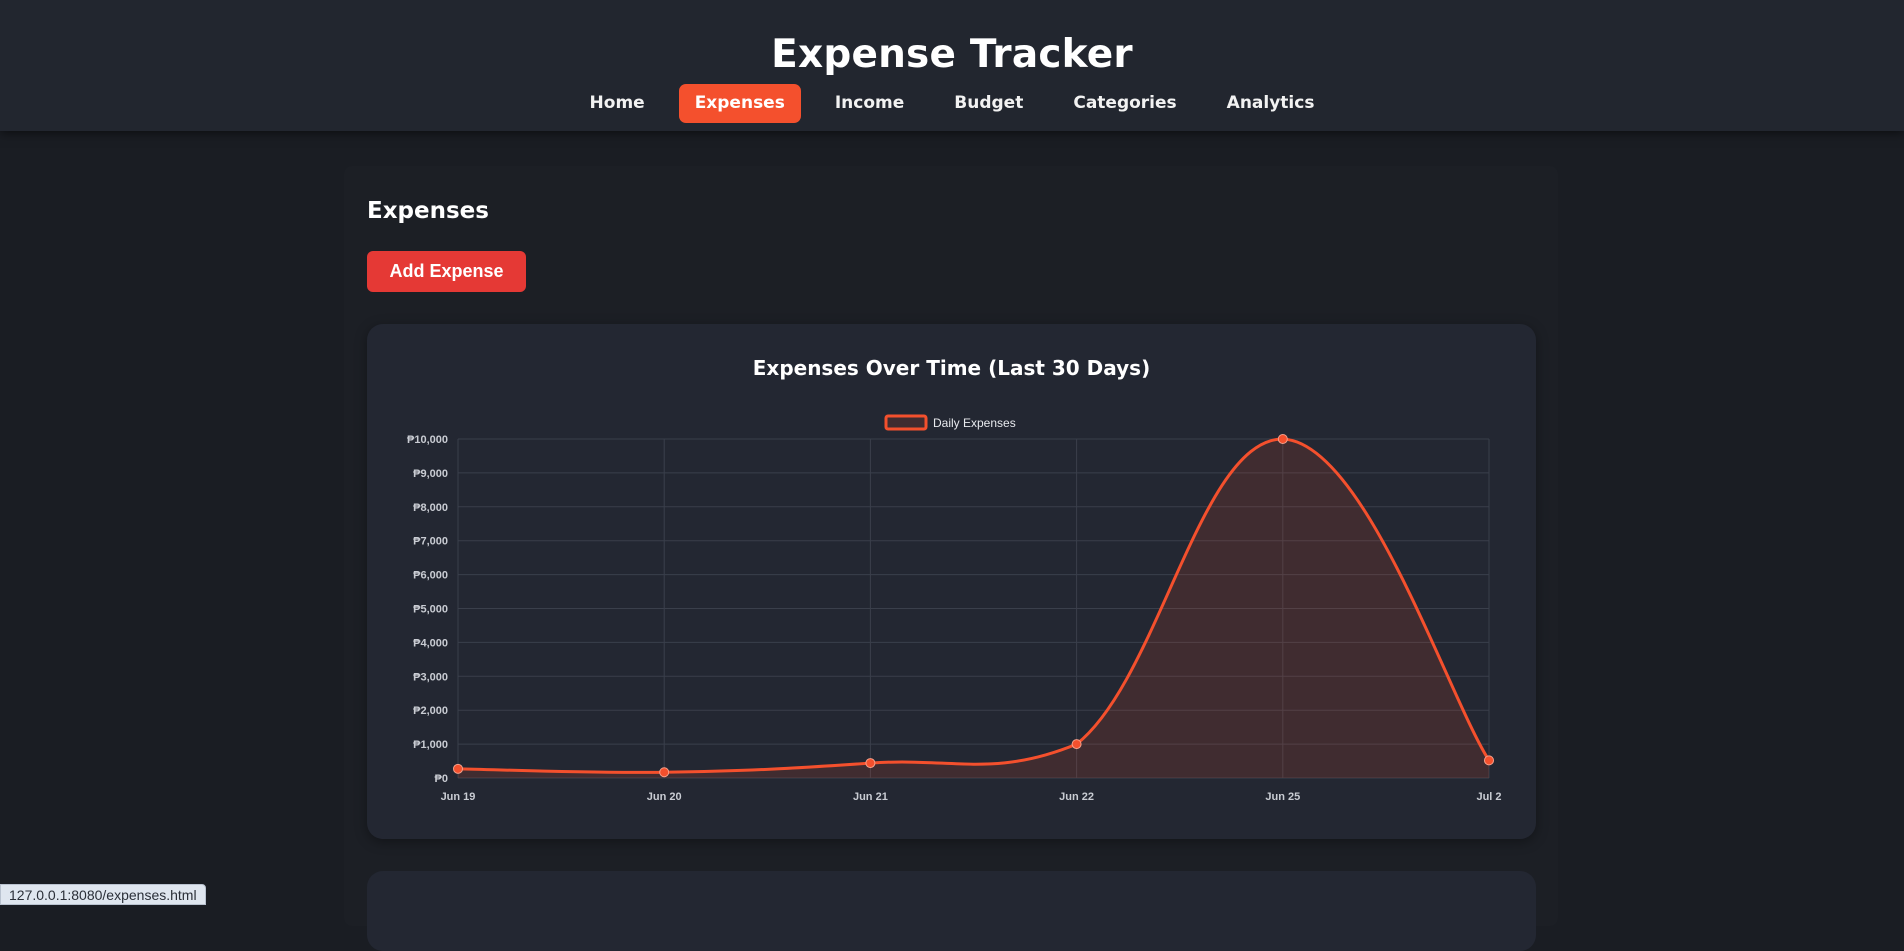  What do you see at coordinates (430, 508) in the screenshot?
I see `y-tick-label: ₱8,000` at bounding box center [430, 508].